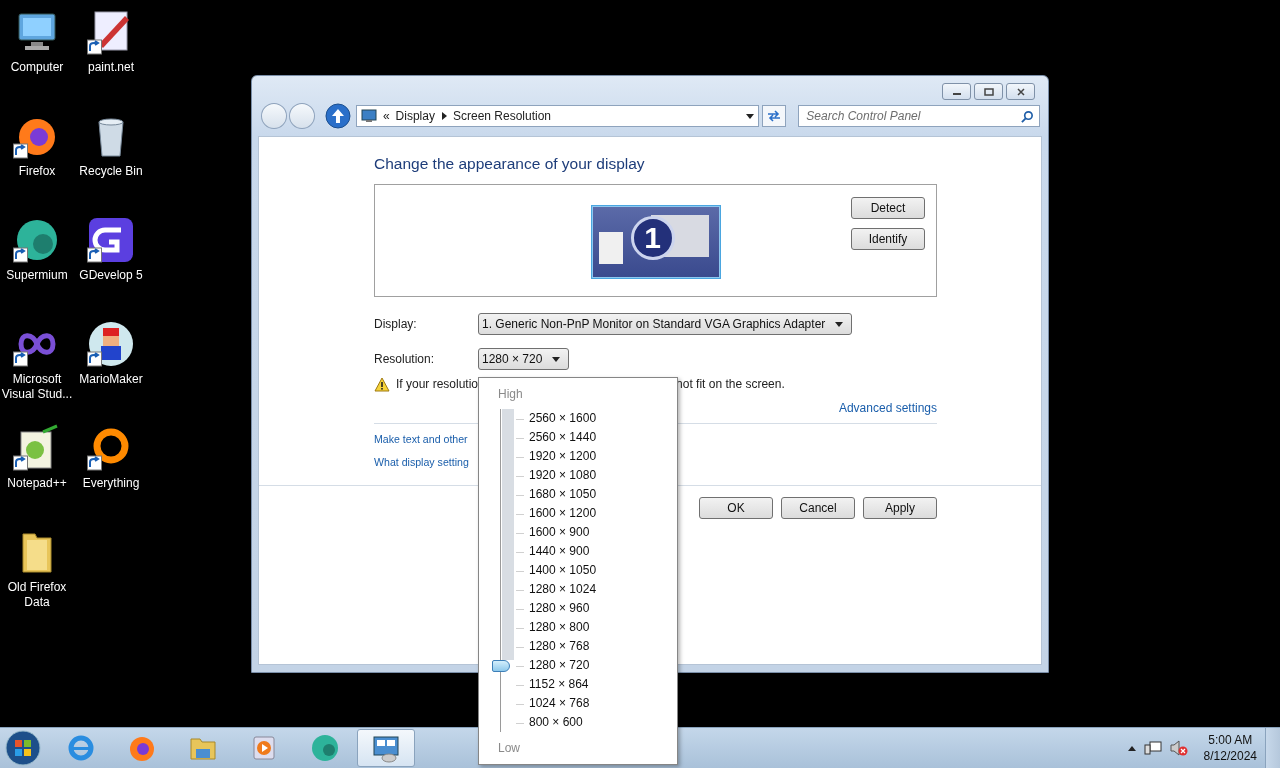  Describe the element at coordinates (888, 239) in the screenshot. I see `side-button: Identify` at that location.